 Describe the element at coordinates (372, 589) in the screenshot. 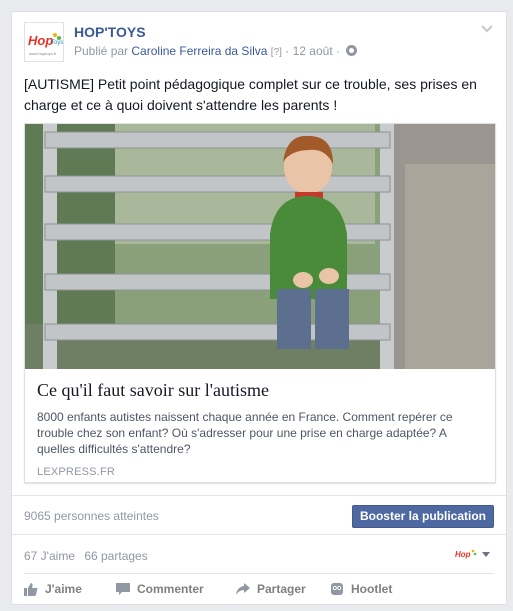

I see `hootlet-label: Hootlet` at that location.